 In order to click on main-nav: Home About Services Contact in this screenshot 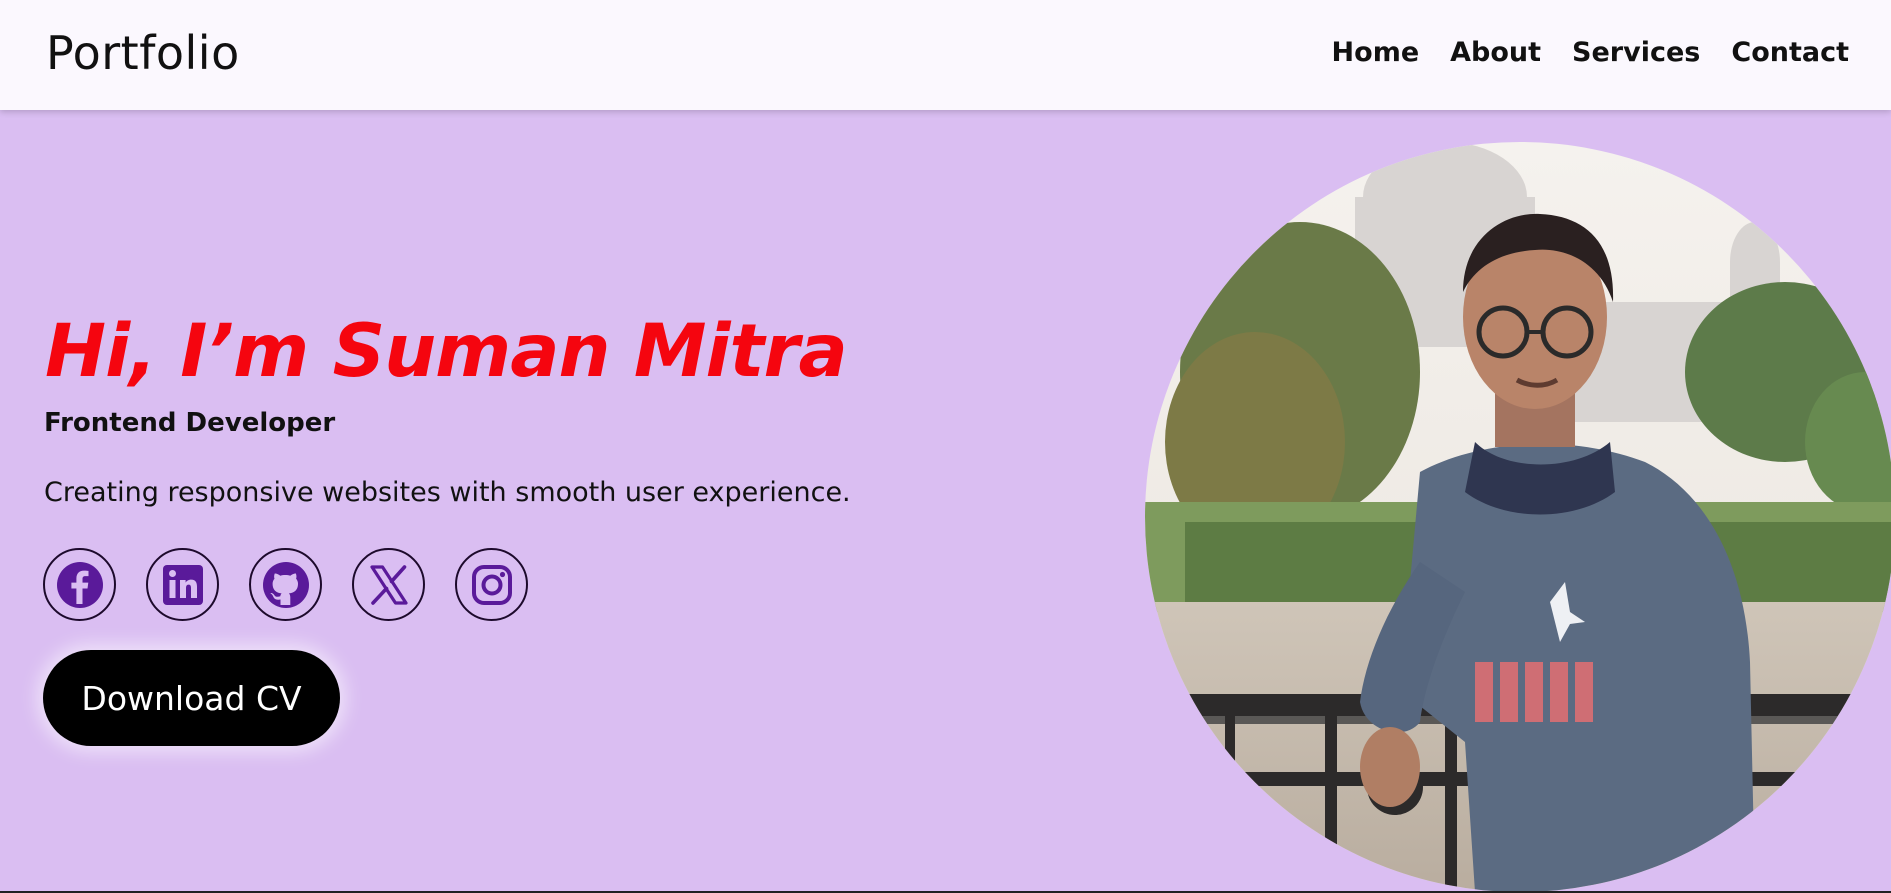, I will do `click(1590, 52)`.